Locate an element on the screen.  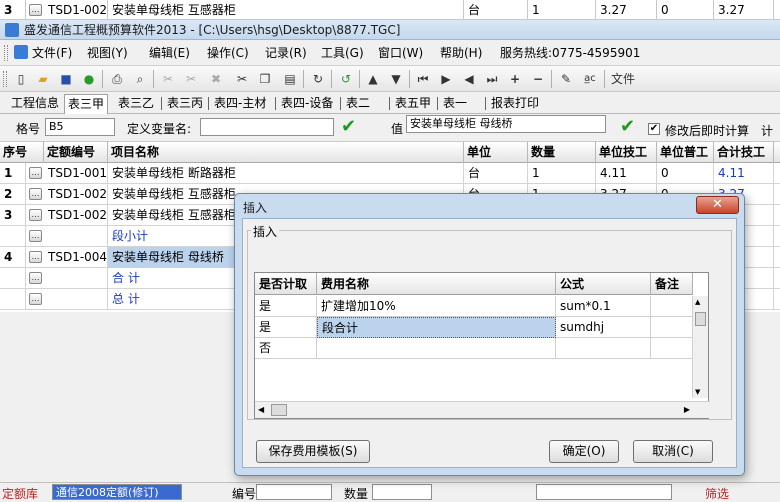
value-input: 安装单母线柜 母线桥 is located at coordinates (506, 124).